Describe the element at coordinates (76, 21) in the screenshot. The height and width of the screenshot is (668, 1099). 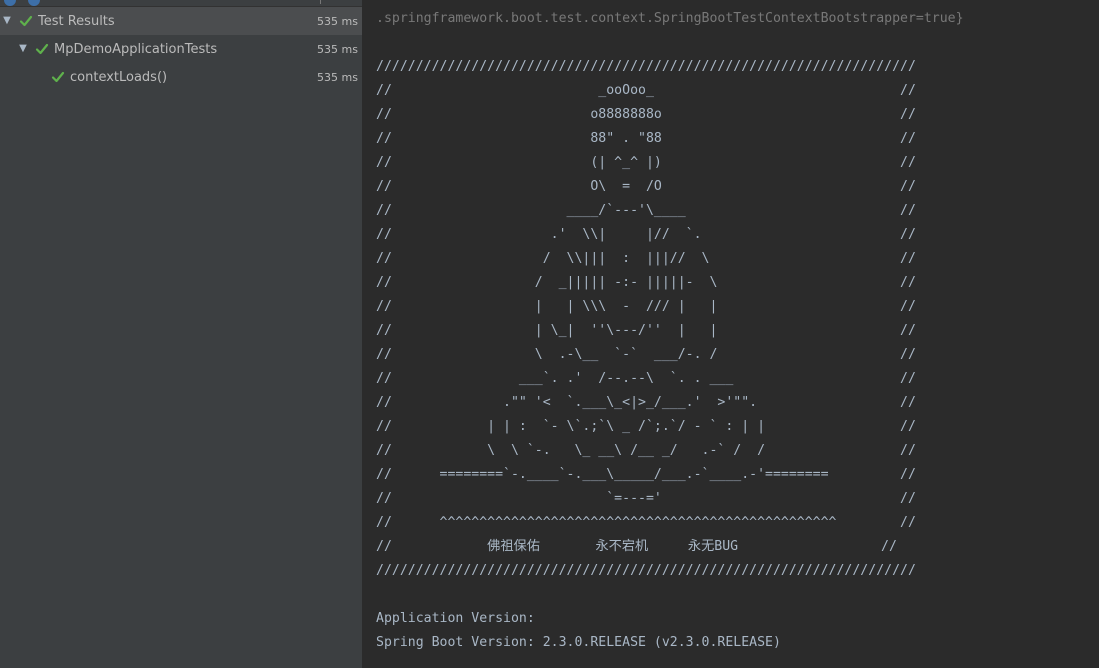
I see `tree-row-label: Test Results` at that location.